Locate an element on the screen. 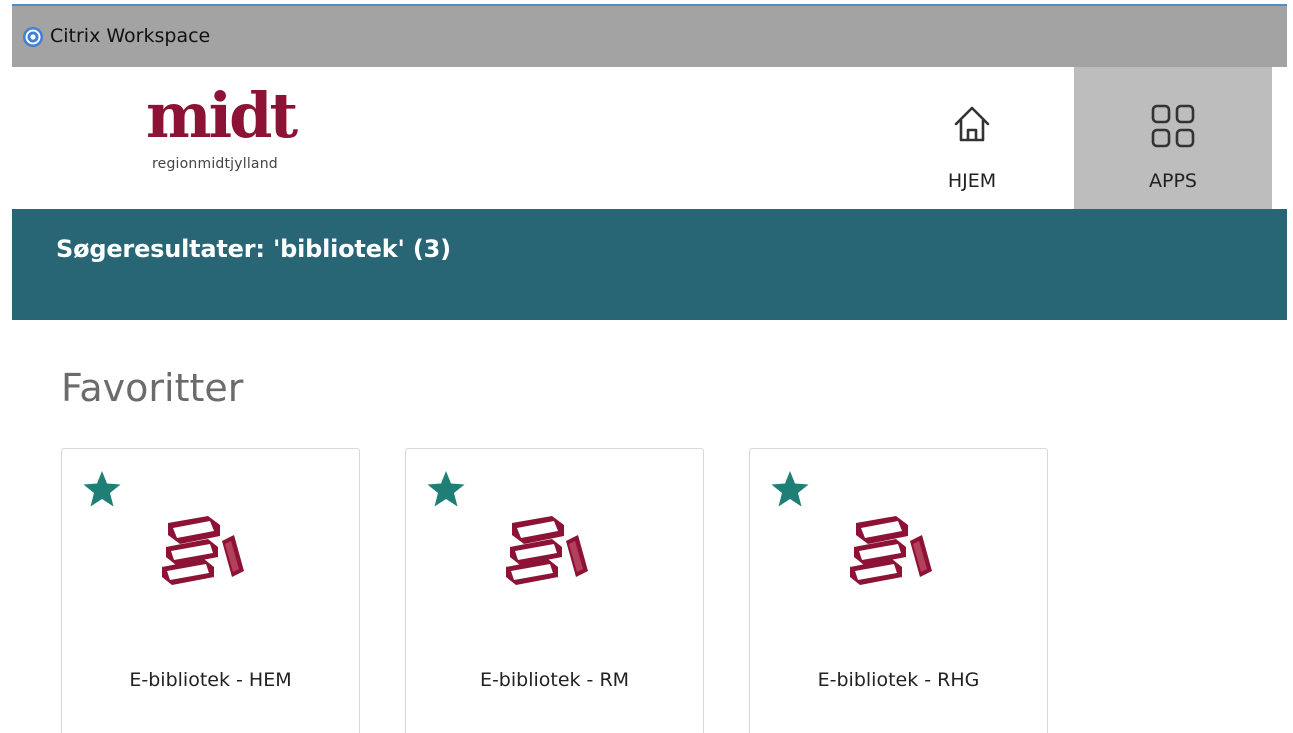 The width and height of the screenshot is (1293, 733). title-bar: Citrix Workspace is located at coordinates (649, 35).